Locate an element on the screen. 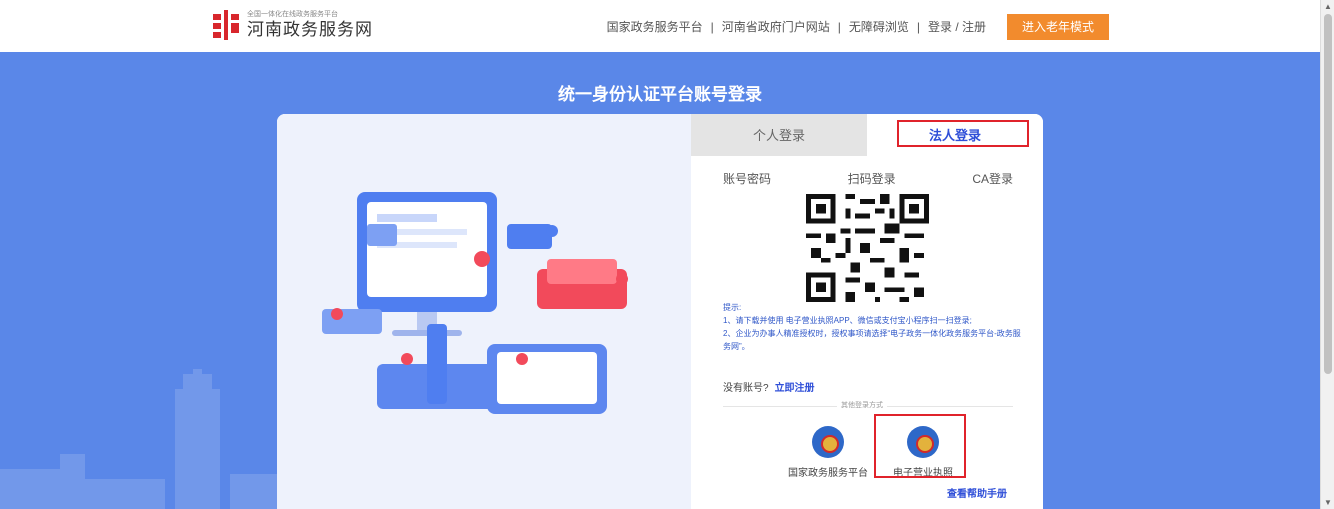  site-logo: 全国一体化在线政务服务平台 河南政务服务网 is located at coordinates (292, 25).